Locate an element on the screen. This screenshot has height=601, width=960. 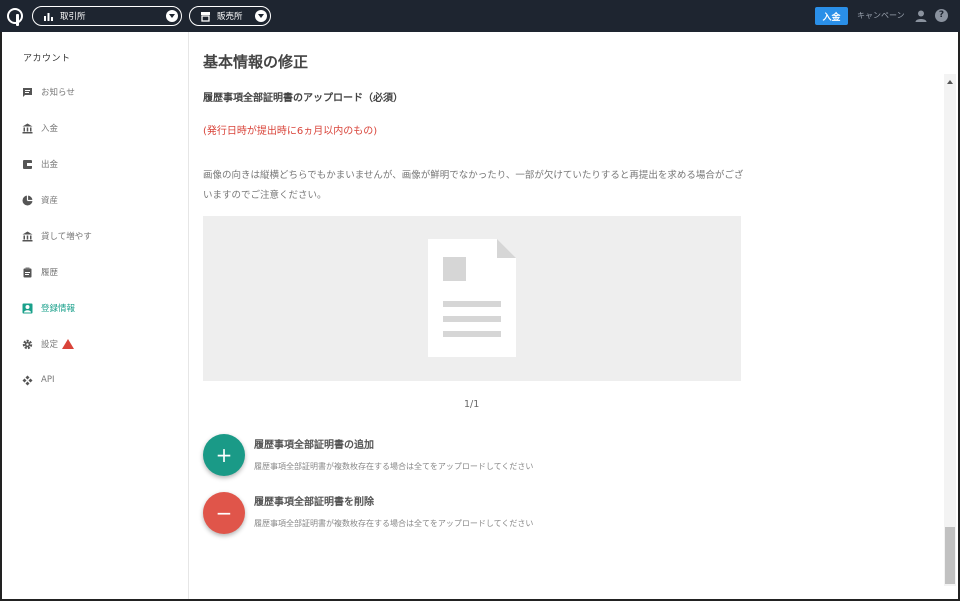
pie-icon is located at coordinates (27, 200).